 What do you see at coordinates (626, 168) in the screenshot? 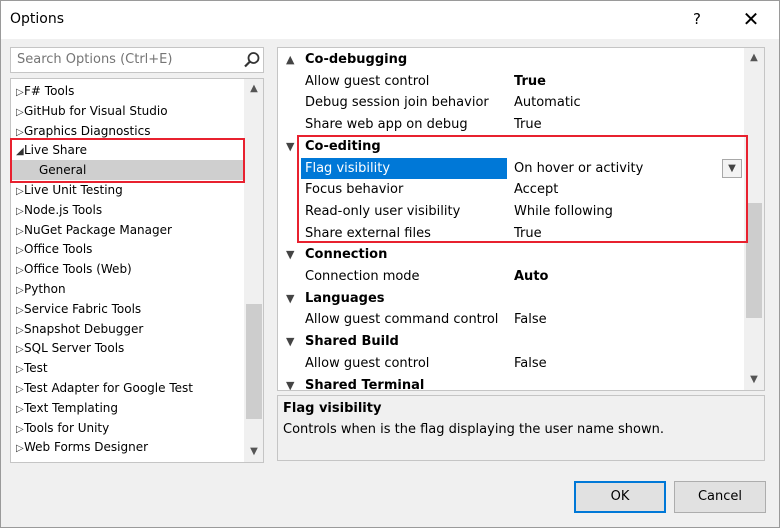
I see `property-value: On hover or activity` at bounding box center [626, 168].